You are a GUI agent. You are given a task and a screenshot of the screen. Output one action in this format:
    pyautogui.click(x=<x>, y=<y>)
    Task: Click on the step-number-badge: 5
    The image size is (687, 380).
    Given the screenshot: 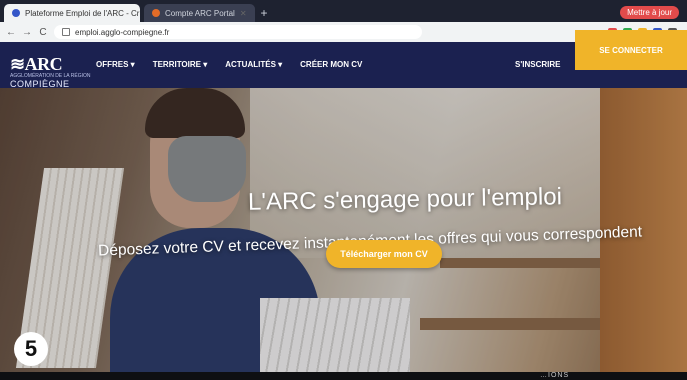 What is the action you would take?
    pyautogui.click(x=31, y=349)
    